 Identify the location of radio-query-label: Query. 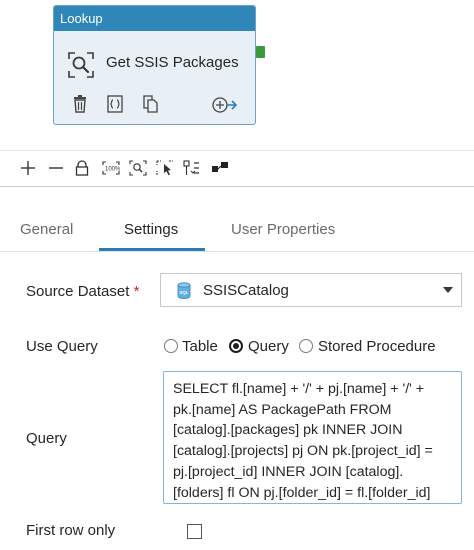
(268, 346).